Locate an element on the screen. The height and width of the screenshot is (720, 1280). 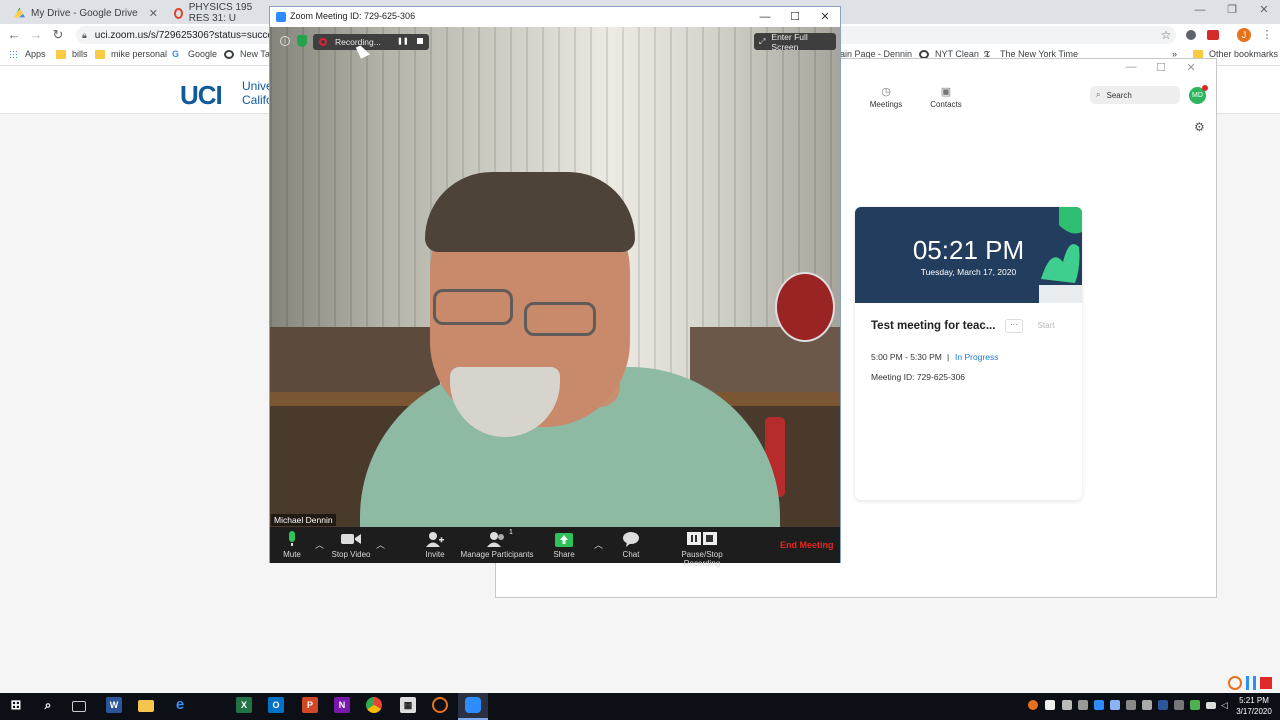
battery-icon is located at coordinates (1211, 705).